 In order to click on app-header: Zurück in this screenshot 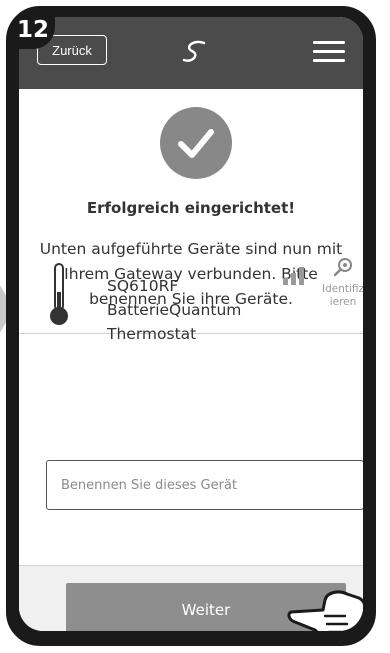, I will do `click(191, 53)`.